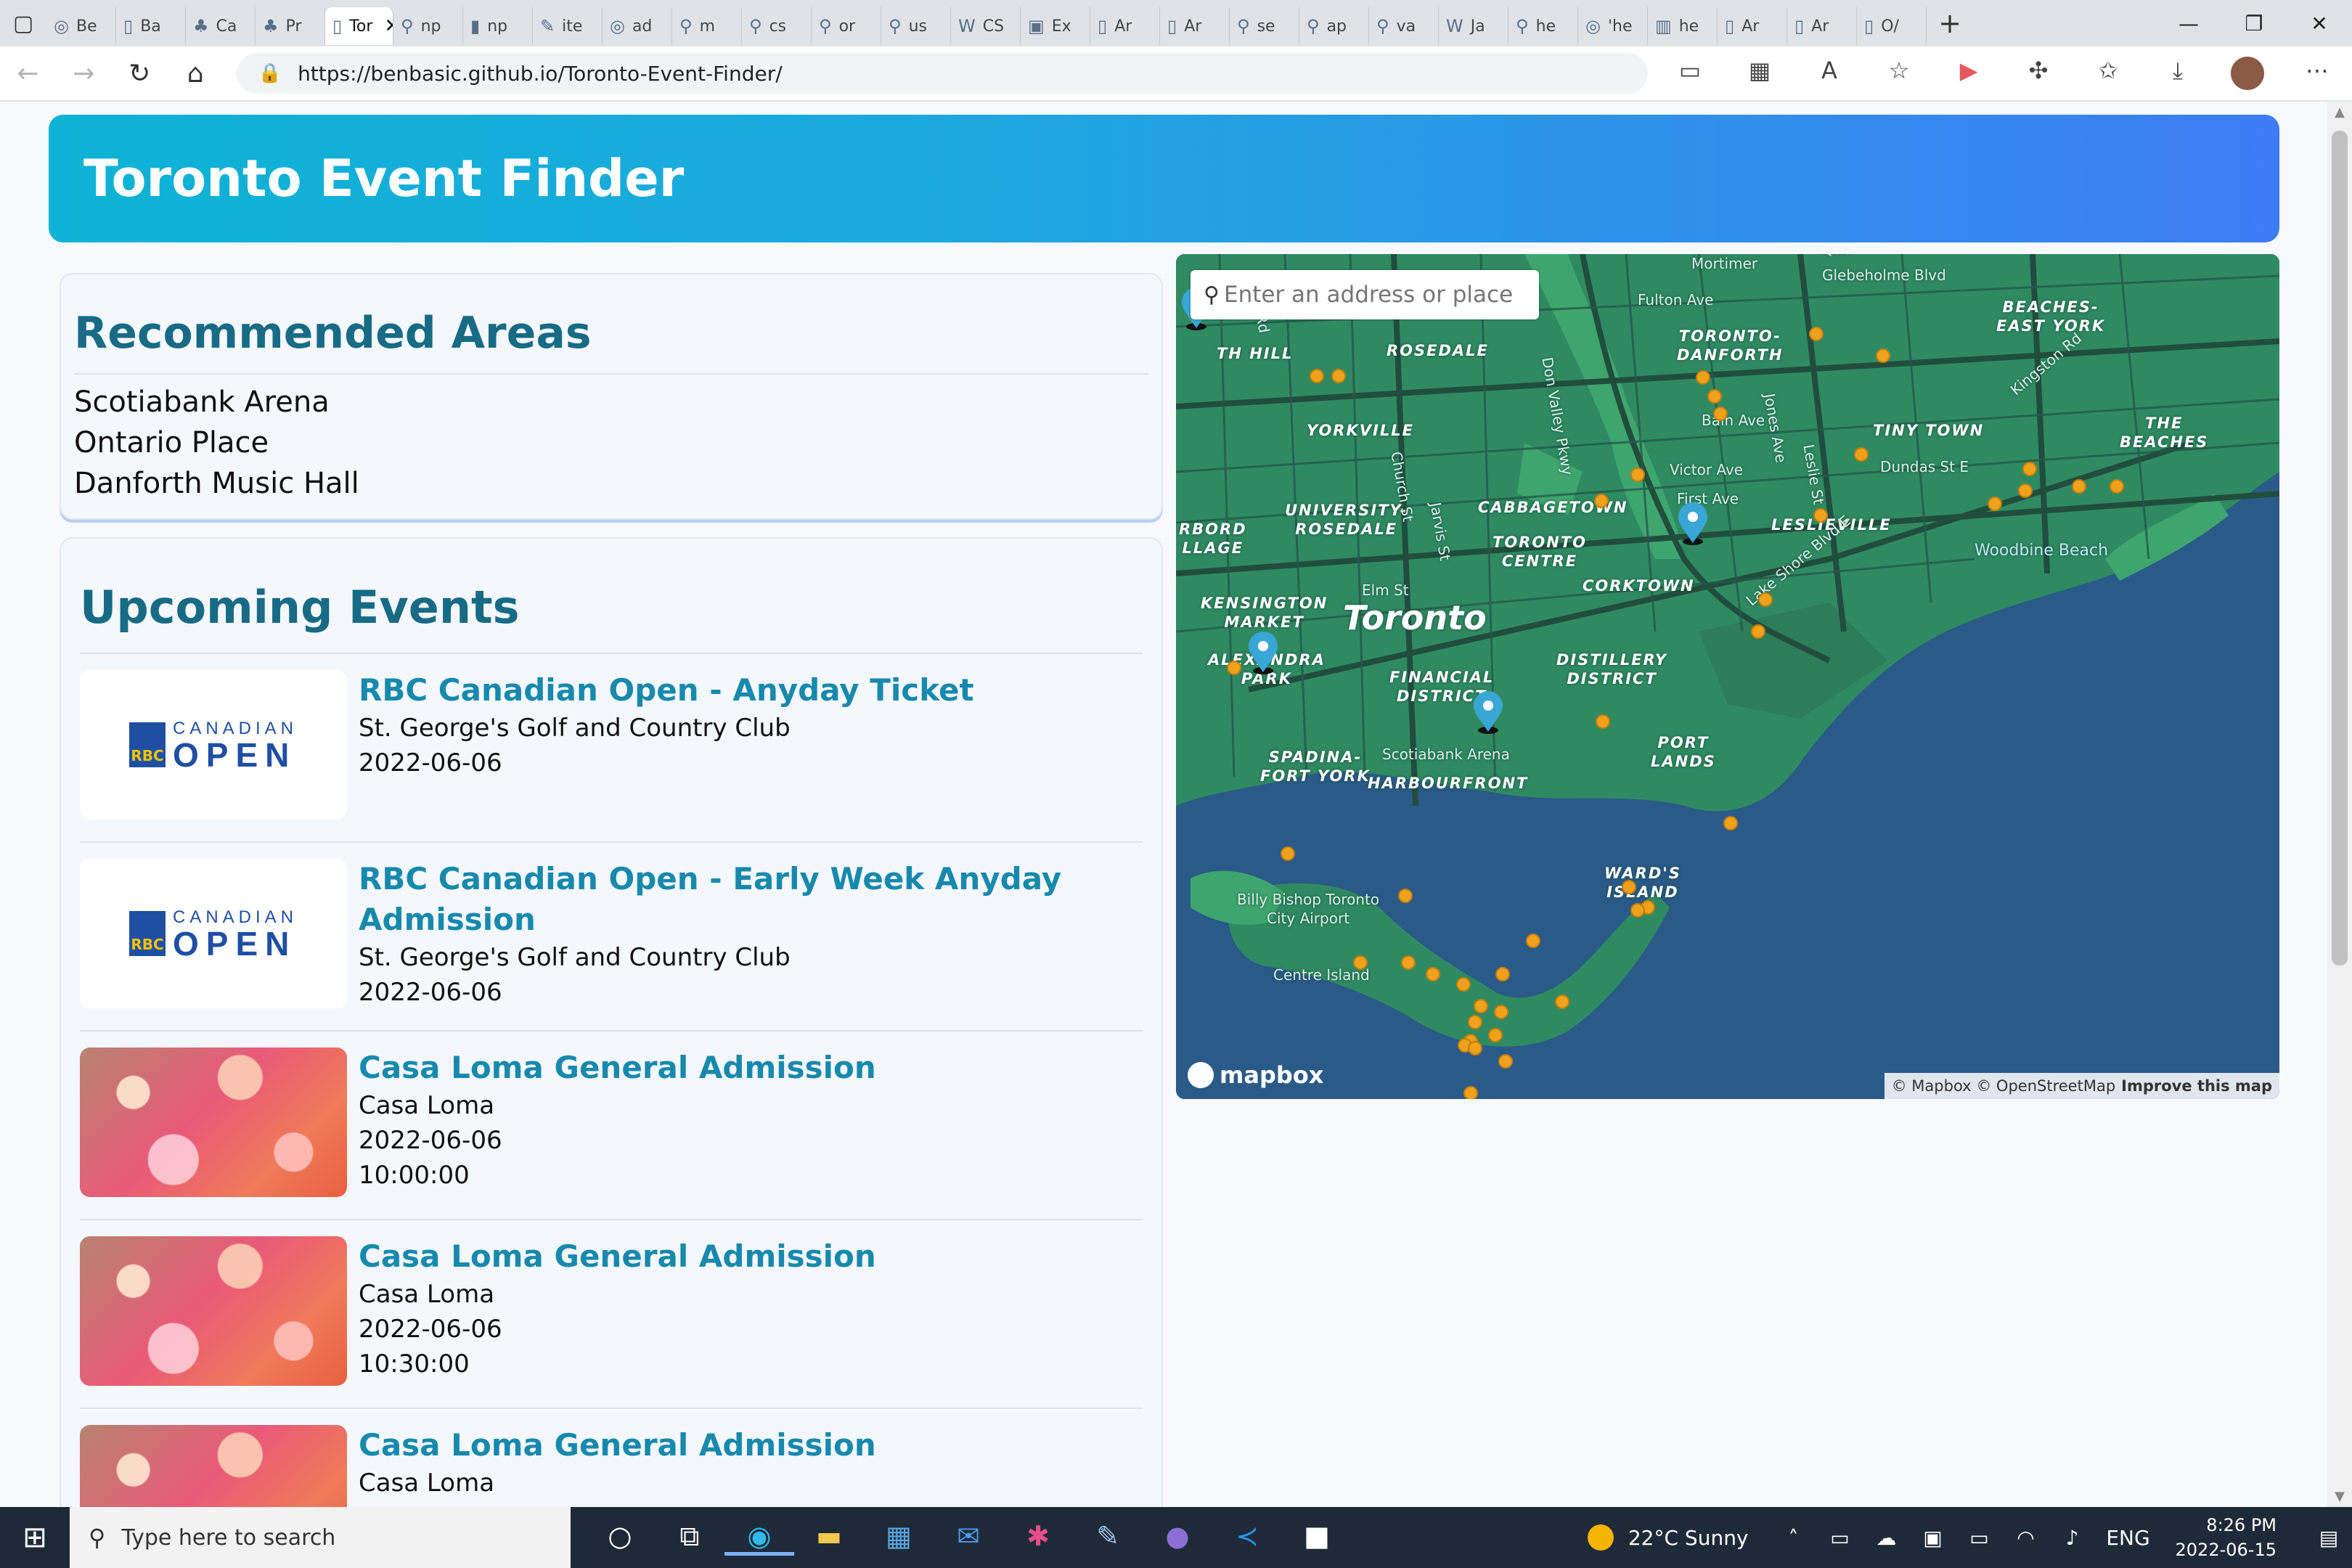  Describe the element at coordinates (1317, 1538) in the screenshot. I see `terminal-icon: ■` at that location.